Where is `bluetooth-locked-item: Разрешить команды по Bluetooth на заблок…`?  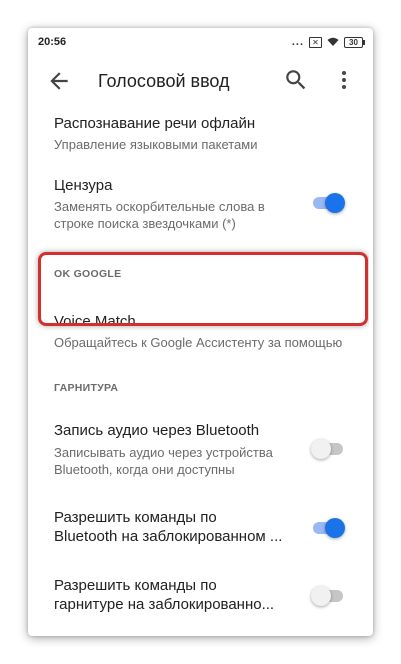
bluetooth-locked-item: Разрешить команды по Bluetooth на заблок… is located at coordinates (200, 528).